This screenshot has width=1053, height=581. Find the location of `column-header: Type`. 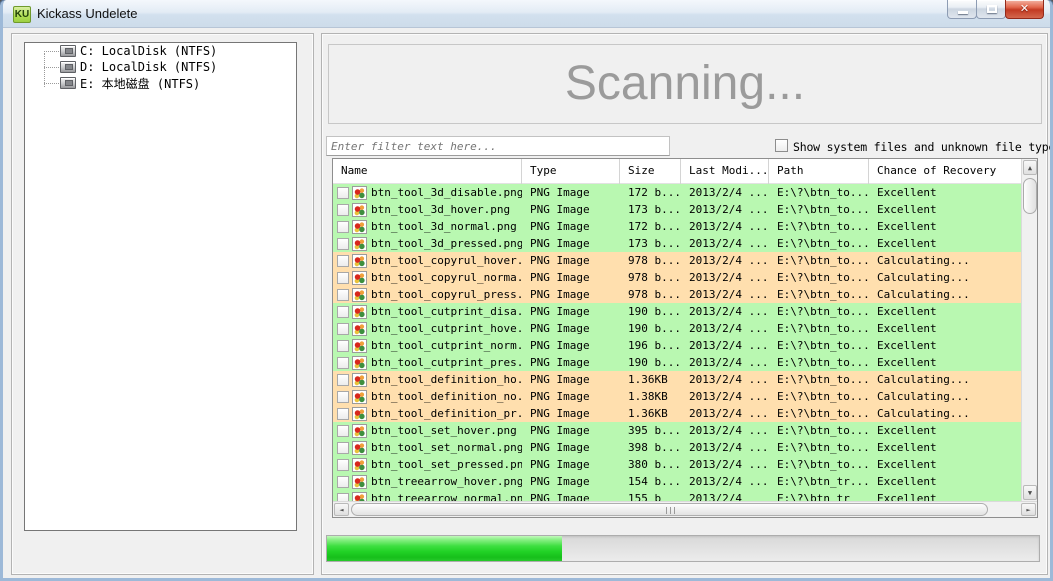

column-header: Type is located at coordinates (571, 171).